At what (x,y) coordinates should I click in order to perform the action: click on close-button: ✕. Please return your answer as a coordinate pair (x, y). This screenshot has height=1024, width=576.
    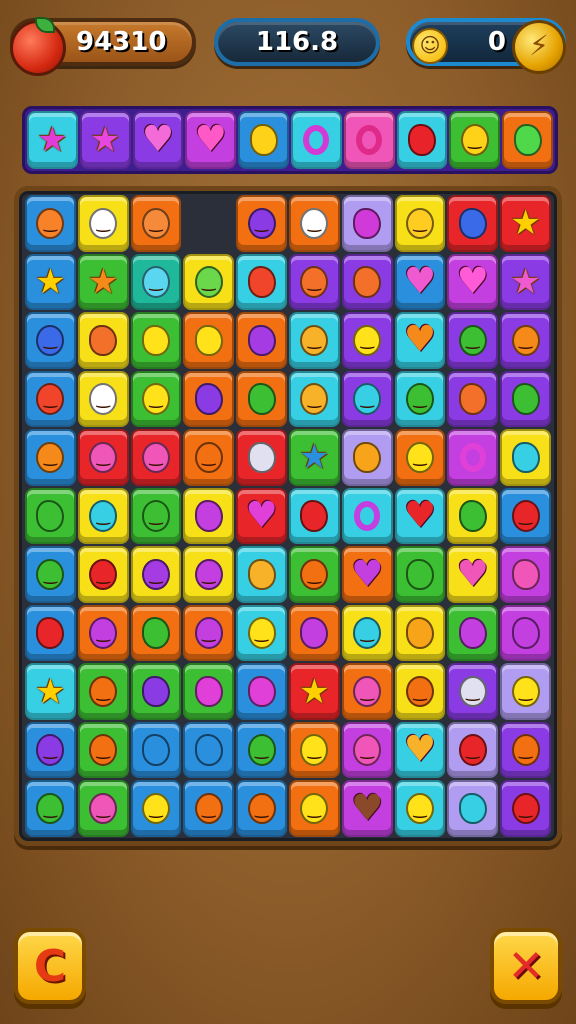
    Looking at the image, I should click on (526, 966).